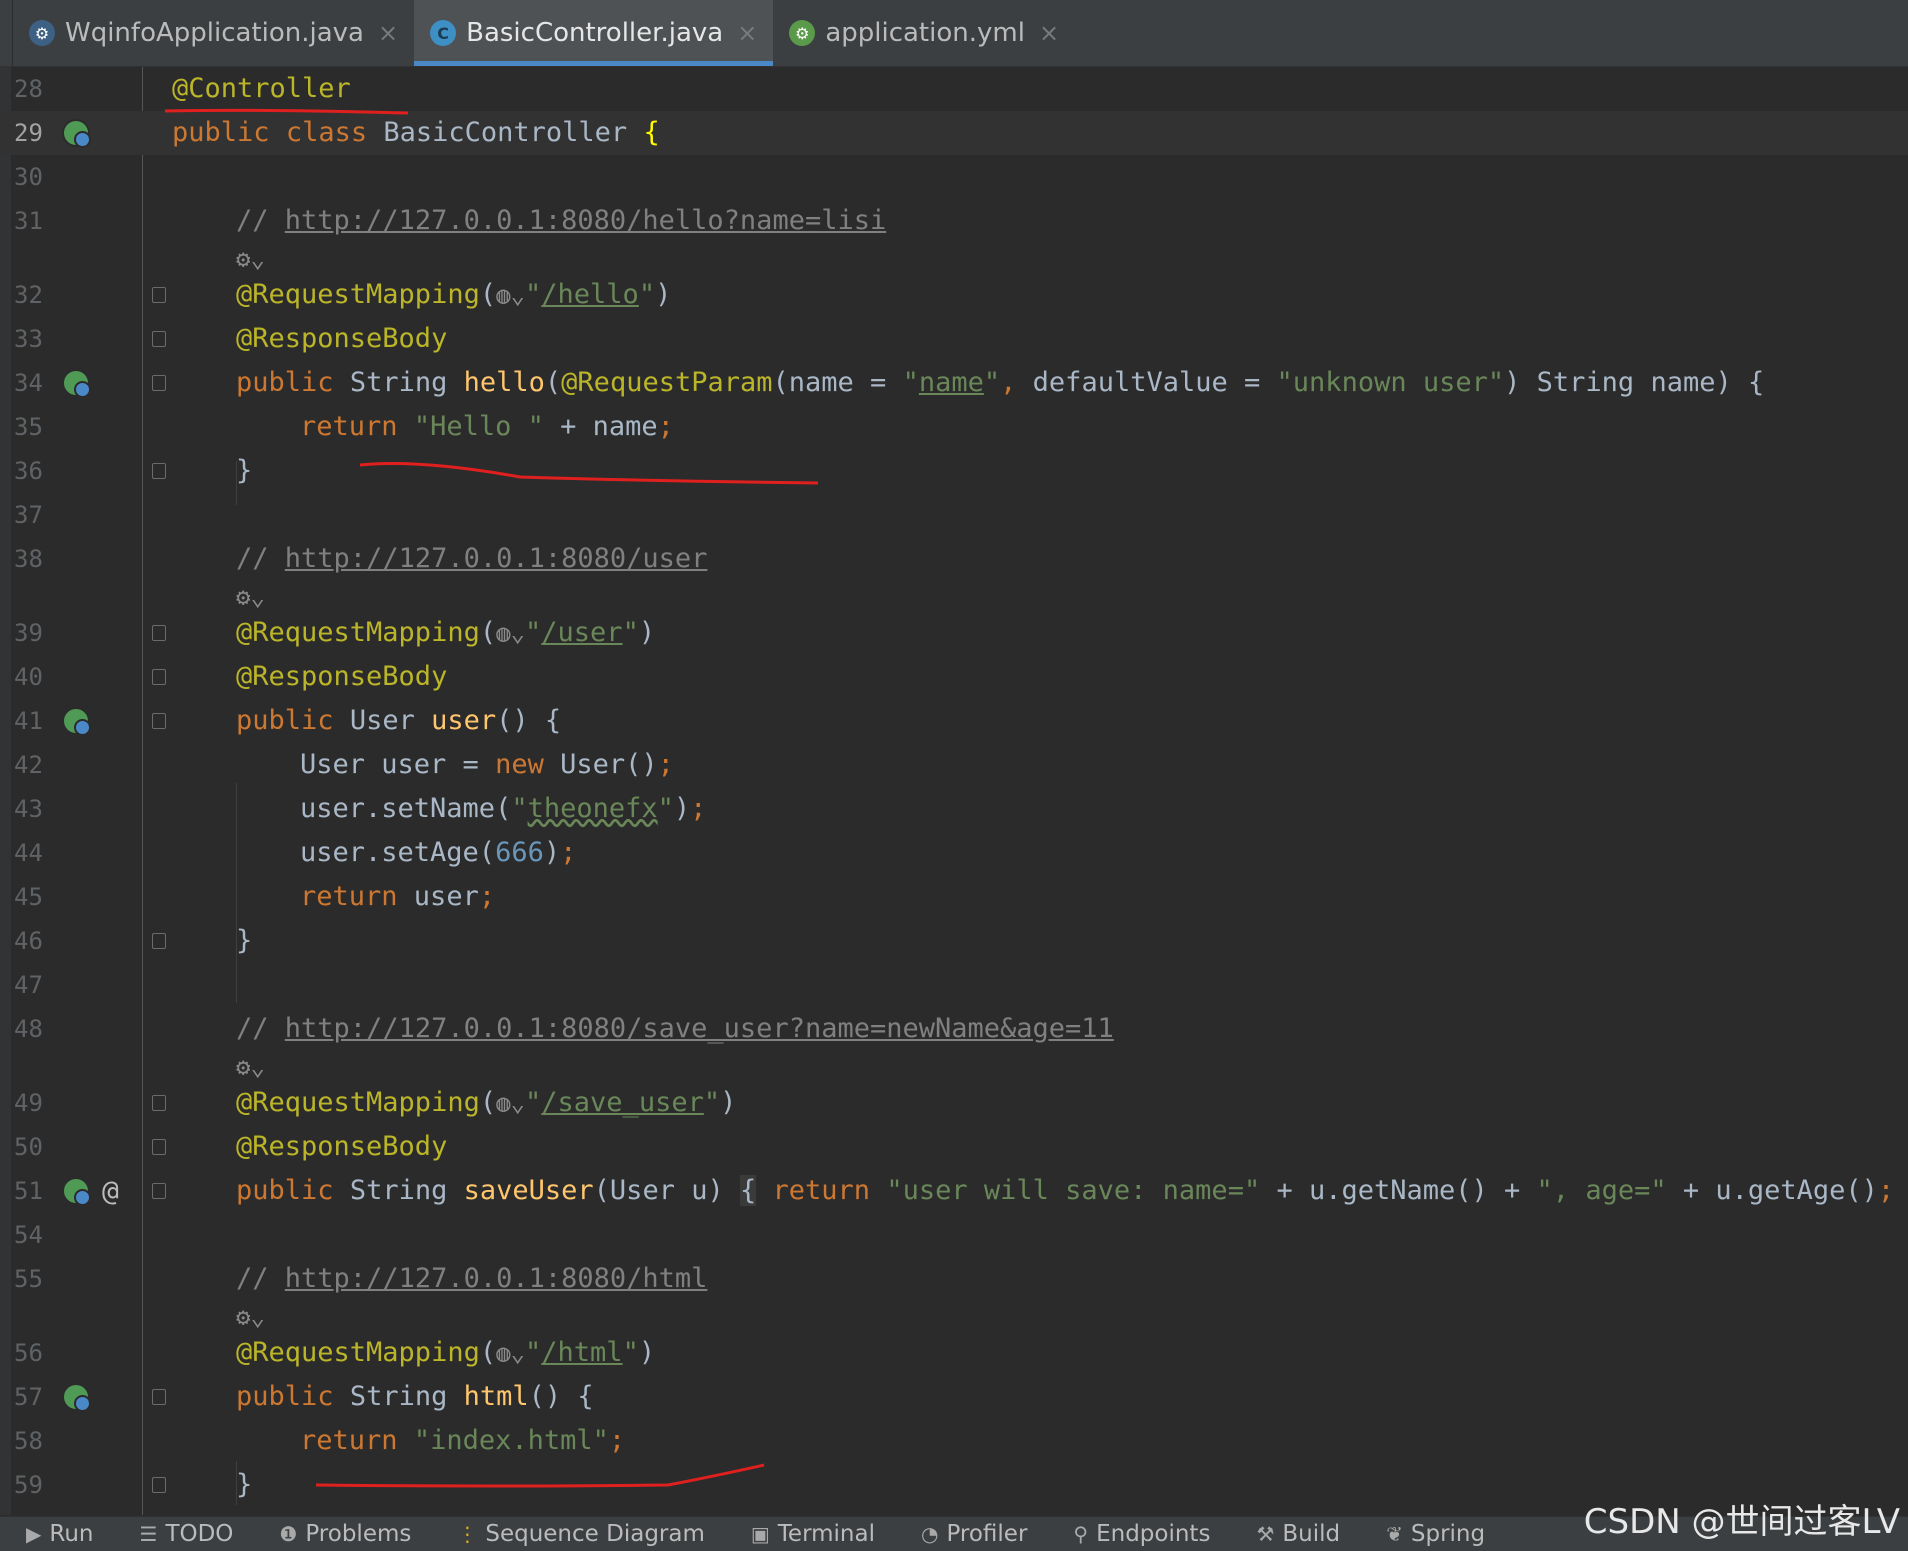  Describe the element at coordinates (342, 1534) in the screenshot. I see `problems-tool-button: ❶ Problems` at that location.